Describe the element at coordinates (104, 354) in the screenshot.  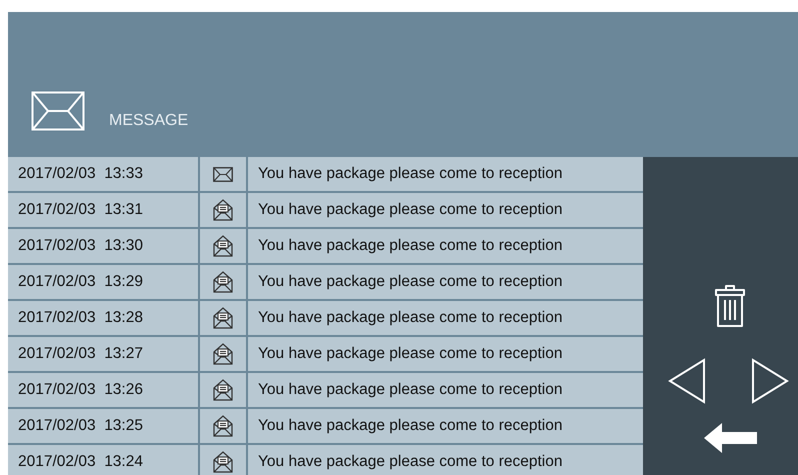
I see `message-time: 2017/02/03 13:27` at that location.